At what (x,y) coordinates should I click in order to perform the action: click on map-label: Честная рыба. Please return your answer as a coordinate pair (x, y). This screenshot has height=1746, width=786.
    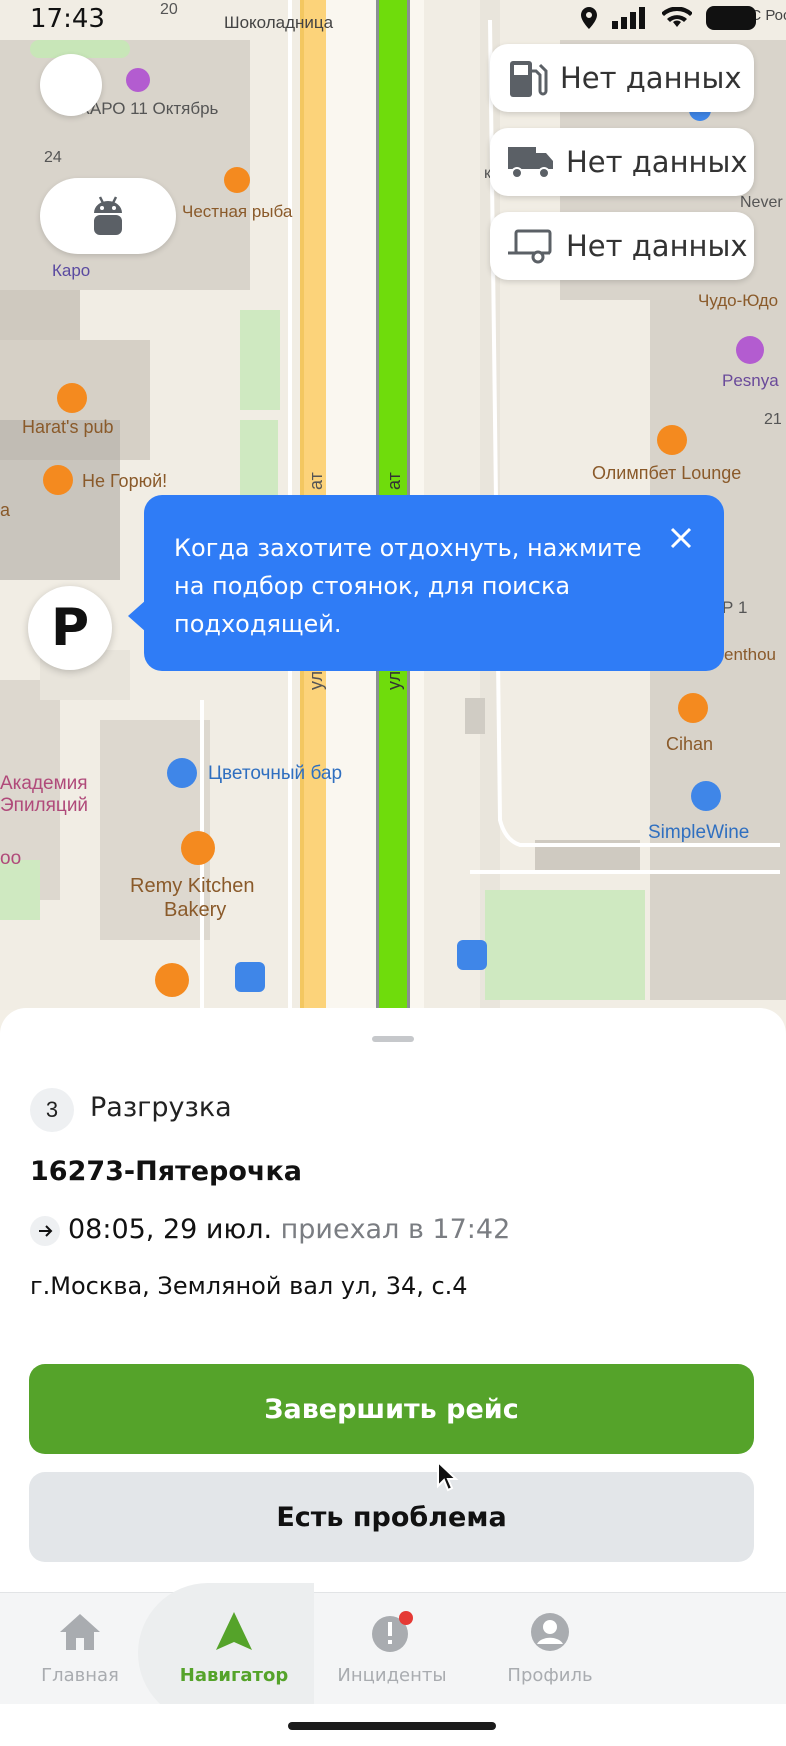
    Looking at the image, I should click on (237, 211).